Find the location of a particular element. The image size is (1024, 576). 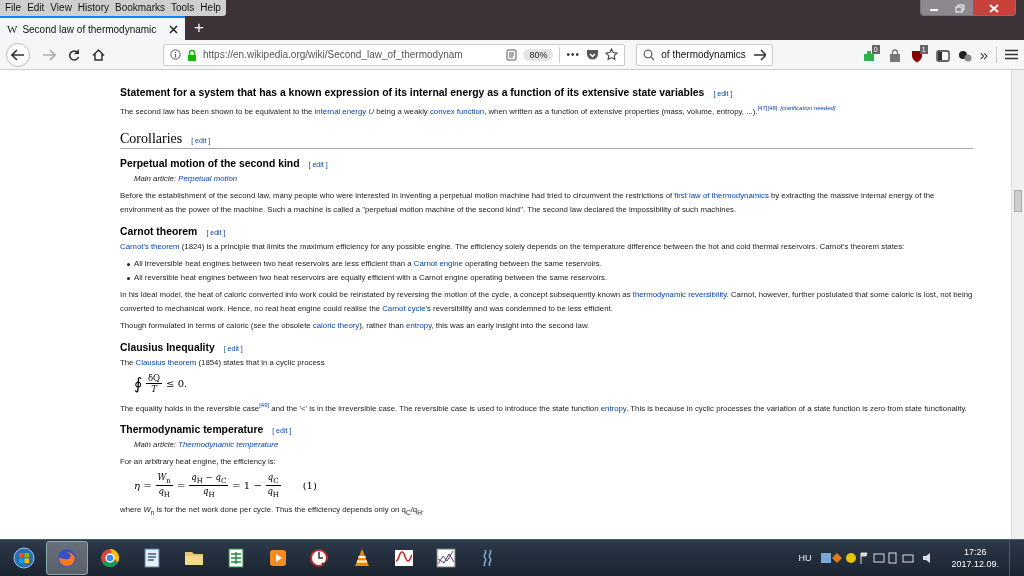

reader-view-icon is located at coordinates (512, 54).